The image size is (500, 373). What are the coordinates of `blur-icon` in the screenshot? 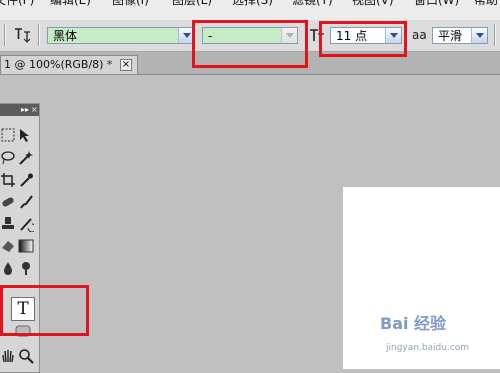 It's located at (8, 269).